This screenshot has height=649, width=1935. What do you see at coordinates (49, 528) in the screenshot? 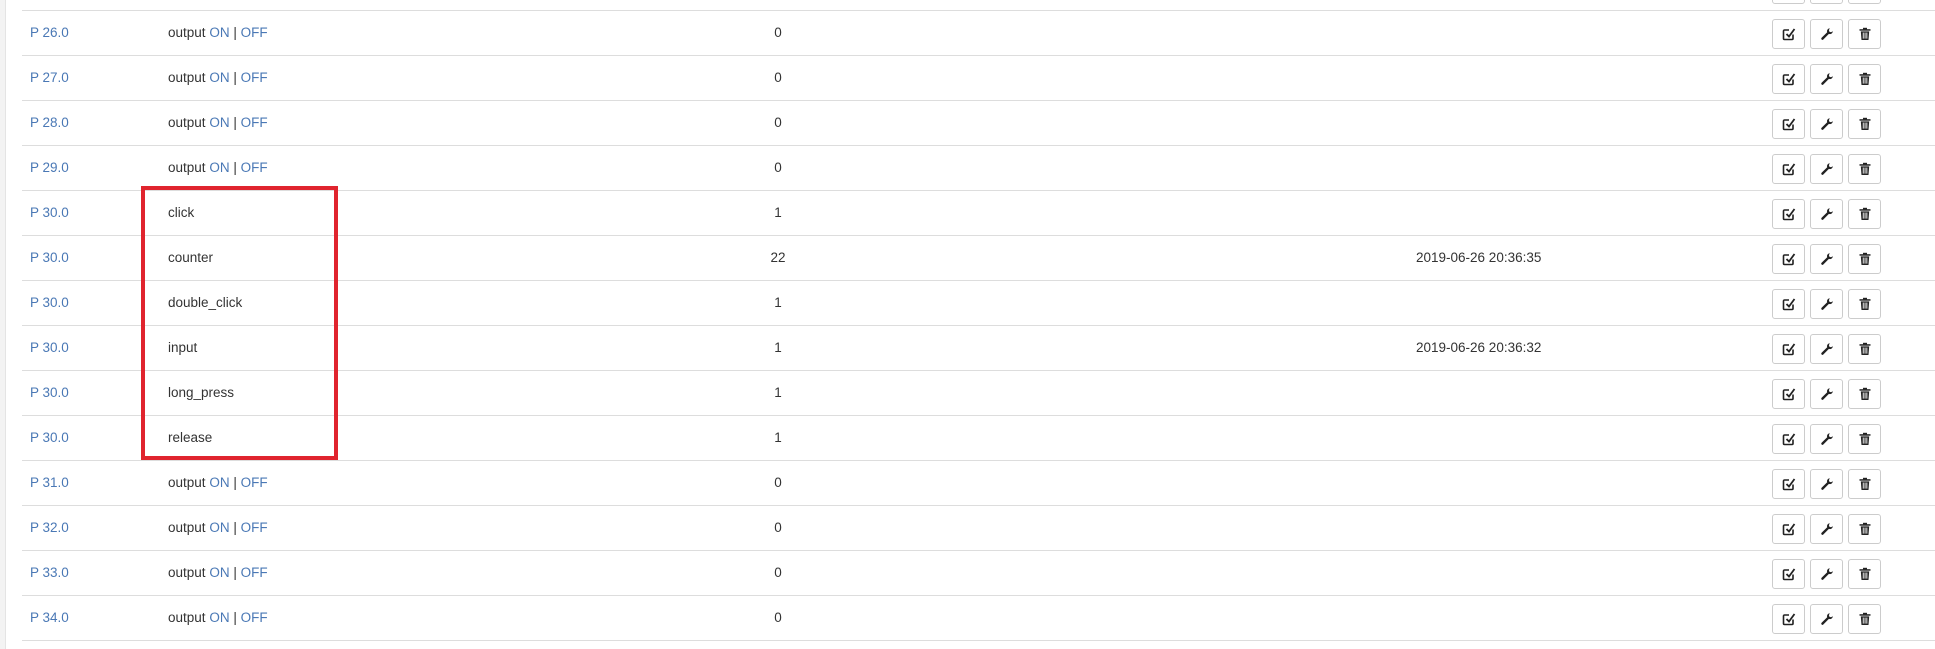
I see `device-link: P 32.0` at bounding box center [49, 528].